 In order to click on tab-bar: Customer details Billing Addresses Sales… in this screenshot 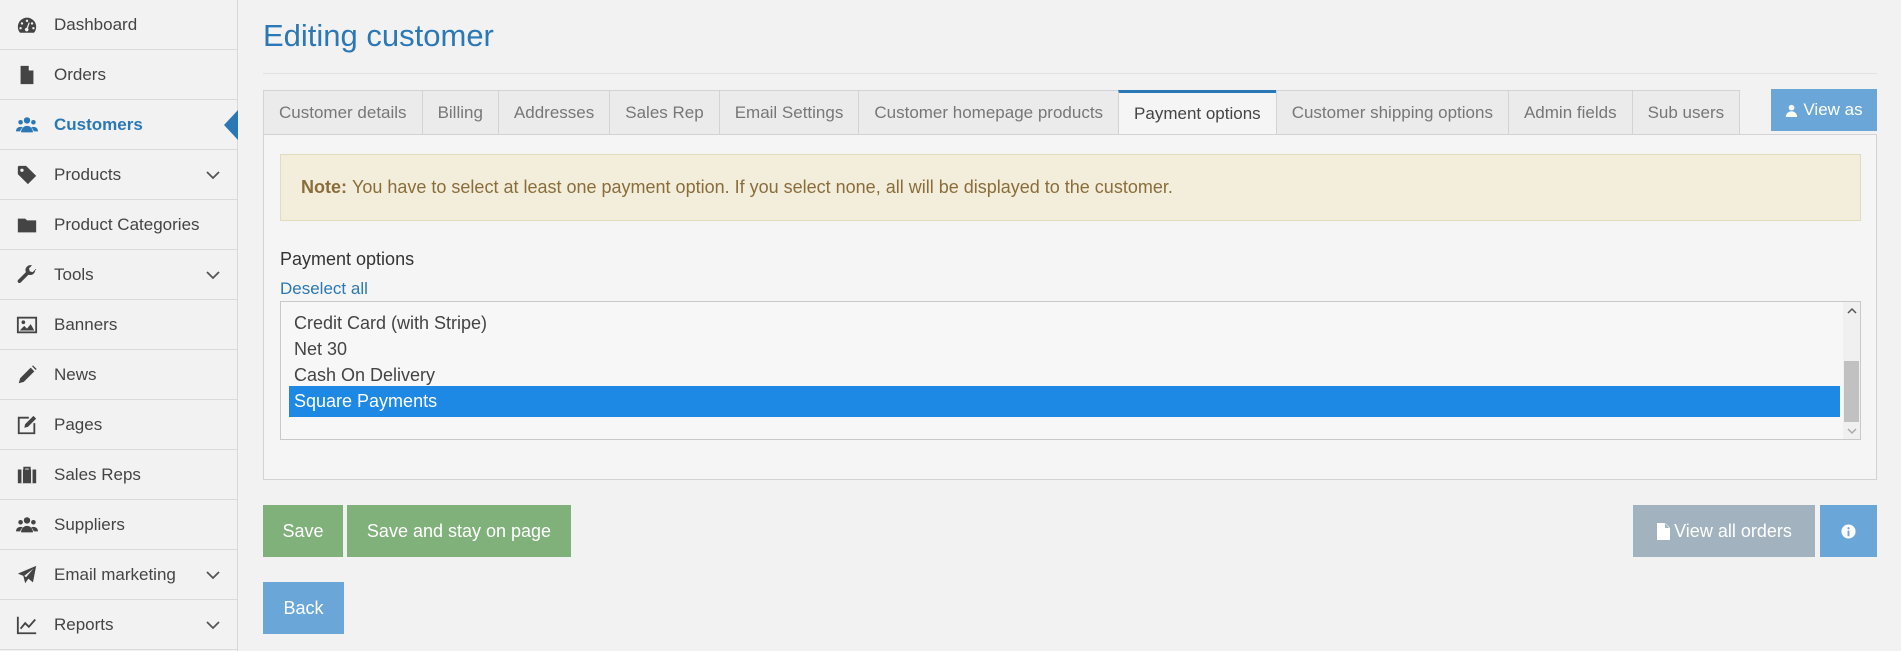, I will do `click(1002, 113)`.